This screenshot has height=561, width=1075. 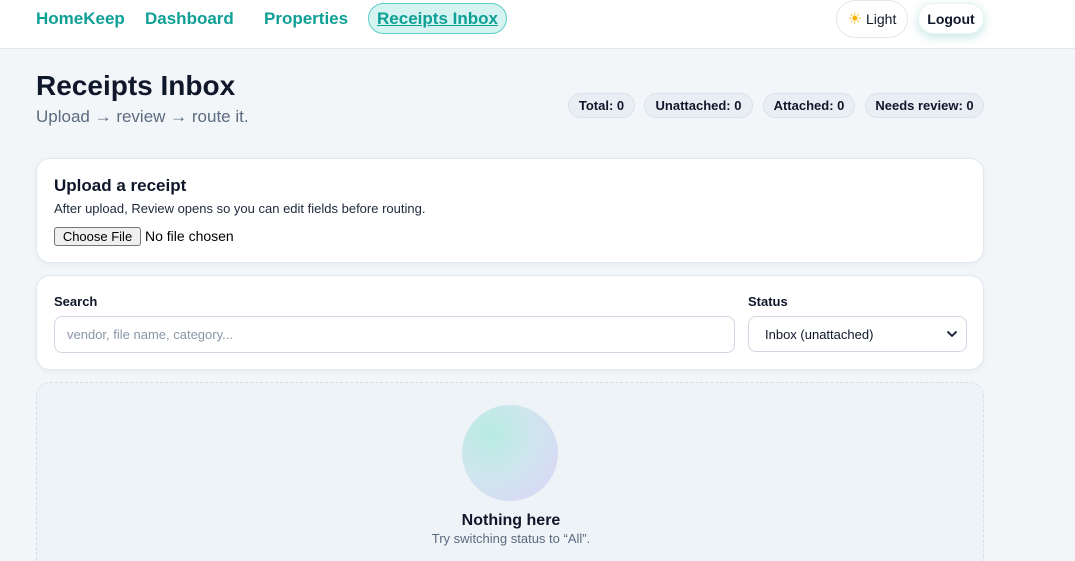 What do you see at coordinates (80, 19) in the screenshot?
I see `brand-link: HomeKeep` at bounding box center [80, 19].